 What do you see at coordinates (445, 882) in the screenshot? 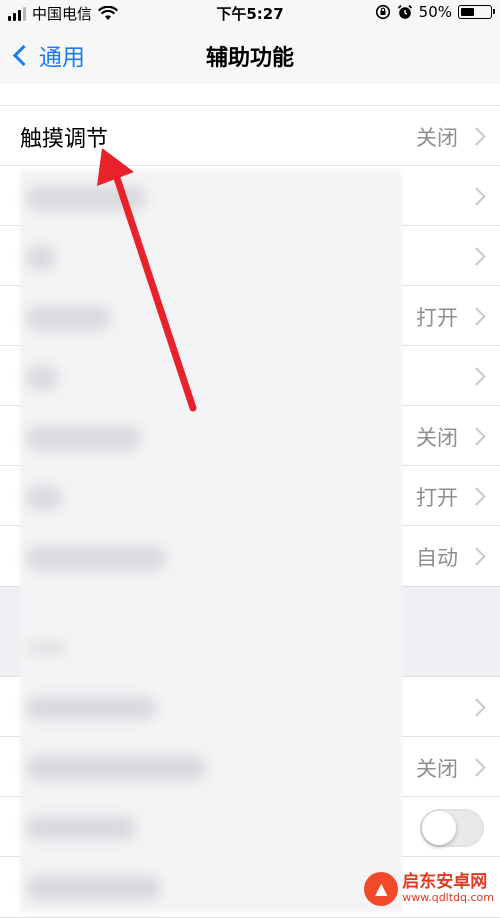
I see `watermark-name: 启东安卓网` at bounding box center [445, 882].